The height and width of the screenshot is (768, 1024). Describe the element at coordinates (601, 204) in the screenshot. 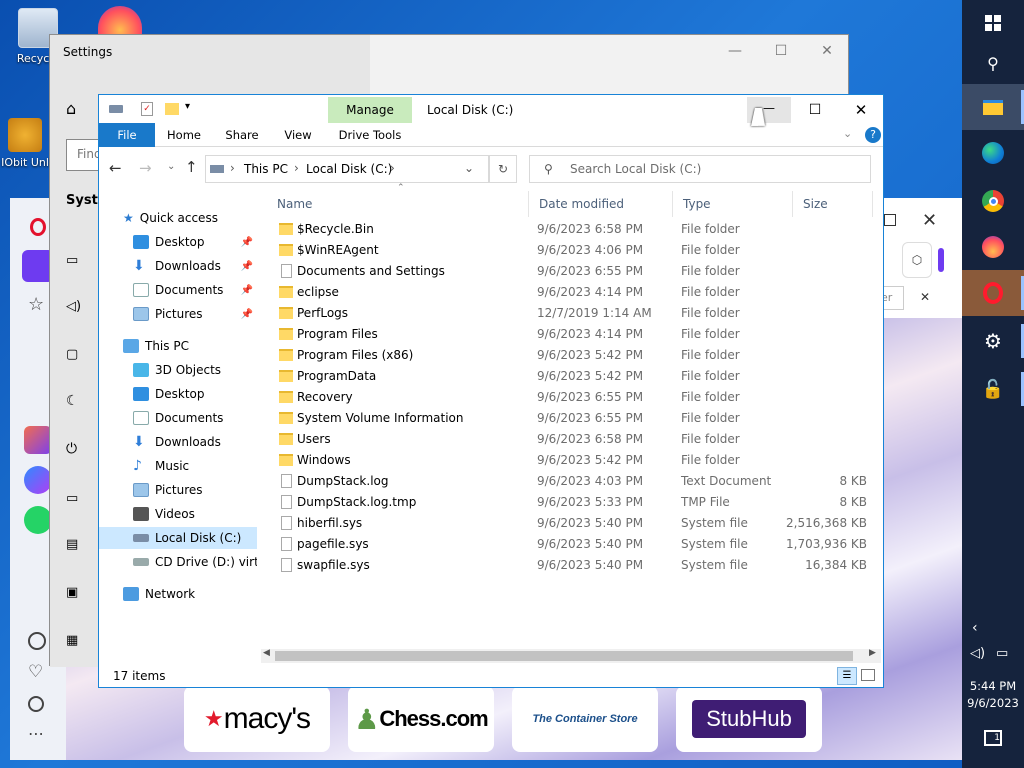

I see `column-header-date: Date modified` at that location.